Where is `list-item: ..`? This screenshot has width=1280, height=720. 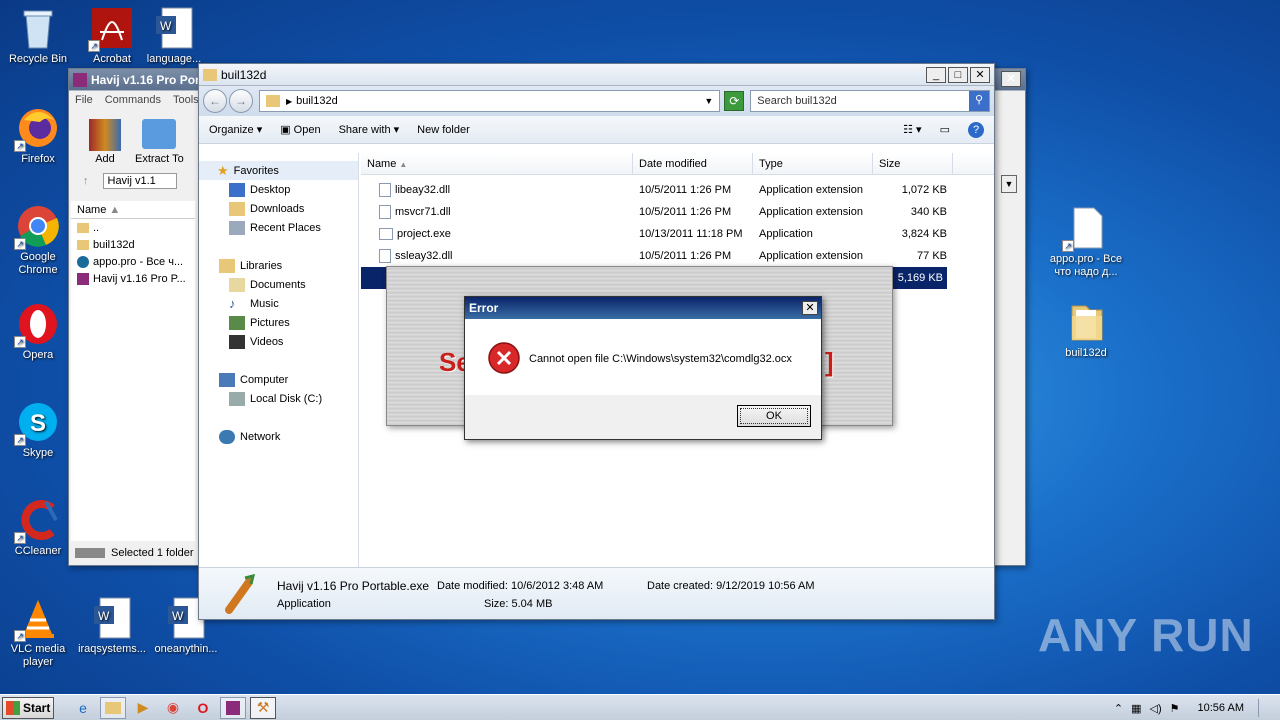 list-item: .. is located at coordinates (133, 227).